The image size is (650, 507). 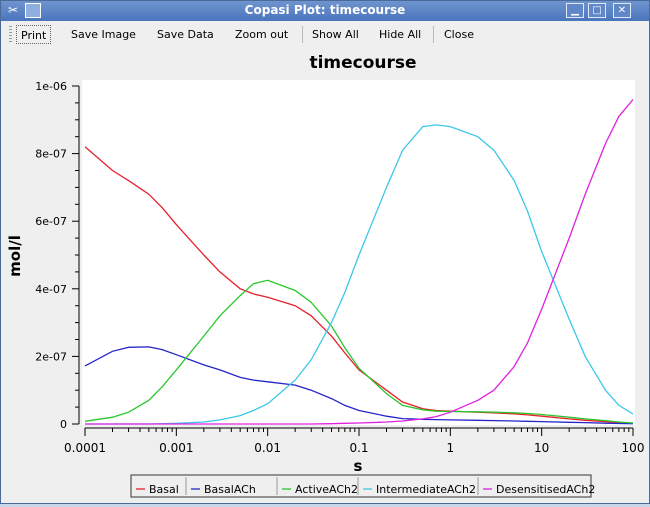 What do you see at coordinates (459, 34) in the screenshot?
I see `close-plot-button: Close` at bounding box center [459, 34].